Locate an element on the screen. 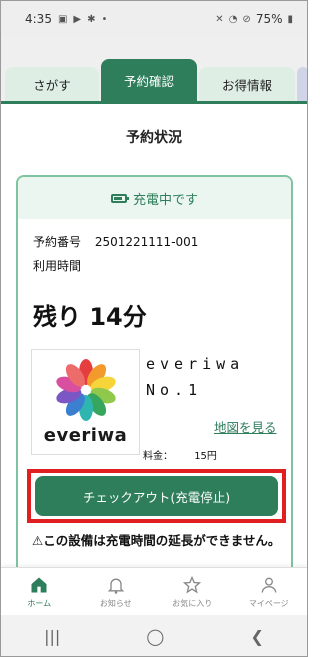 This screenshot has width=320, height=657. nav-home: ホーム is located at coordinates (39, 591).